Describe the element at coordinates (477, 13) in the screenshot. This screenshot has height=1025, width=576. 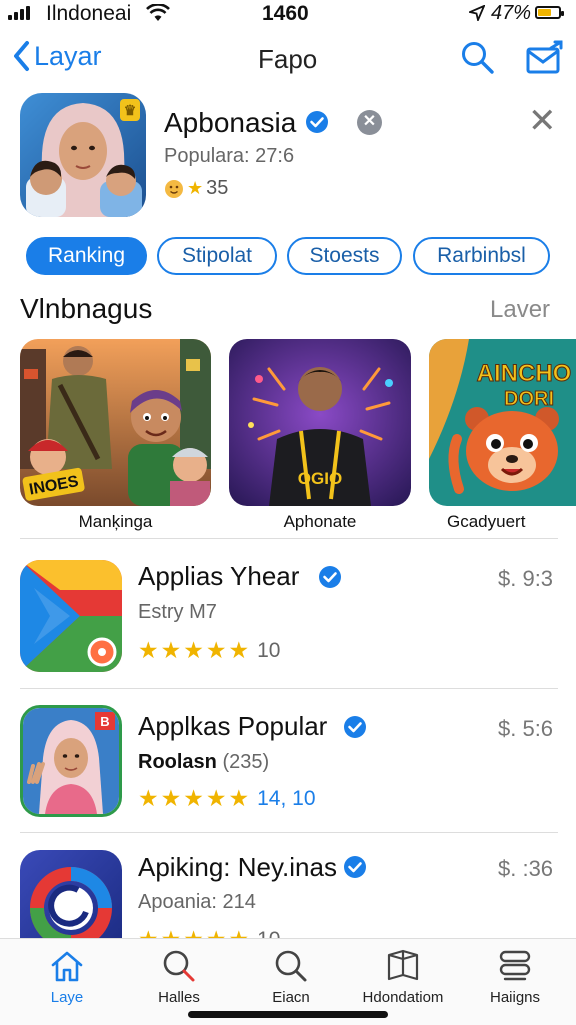
I see `location-arrow-icon` at that location.